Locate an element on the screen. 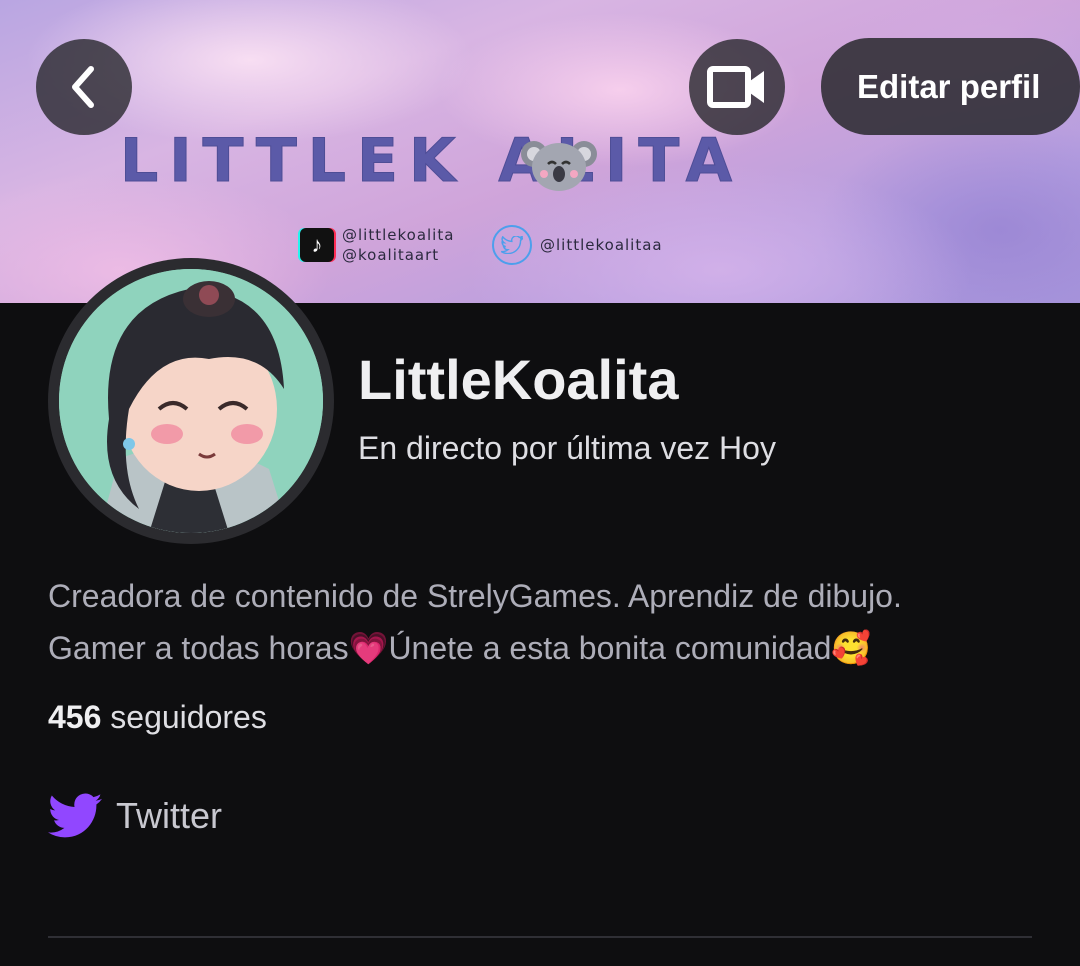 The height and width of the screenshot is (966, 1080). twitter-handle: @littlekoalitaa is located at coordinates (601, 245).